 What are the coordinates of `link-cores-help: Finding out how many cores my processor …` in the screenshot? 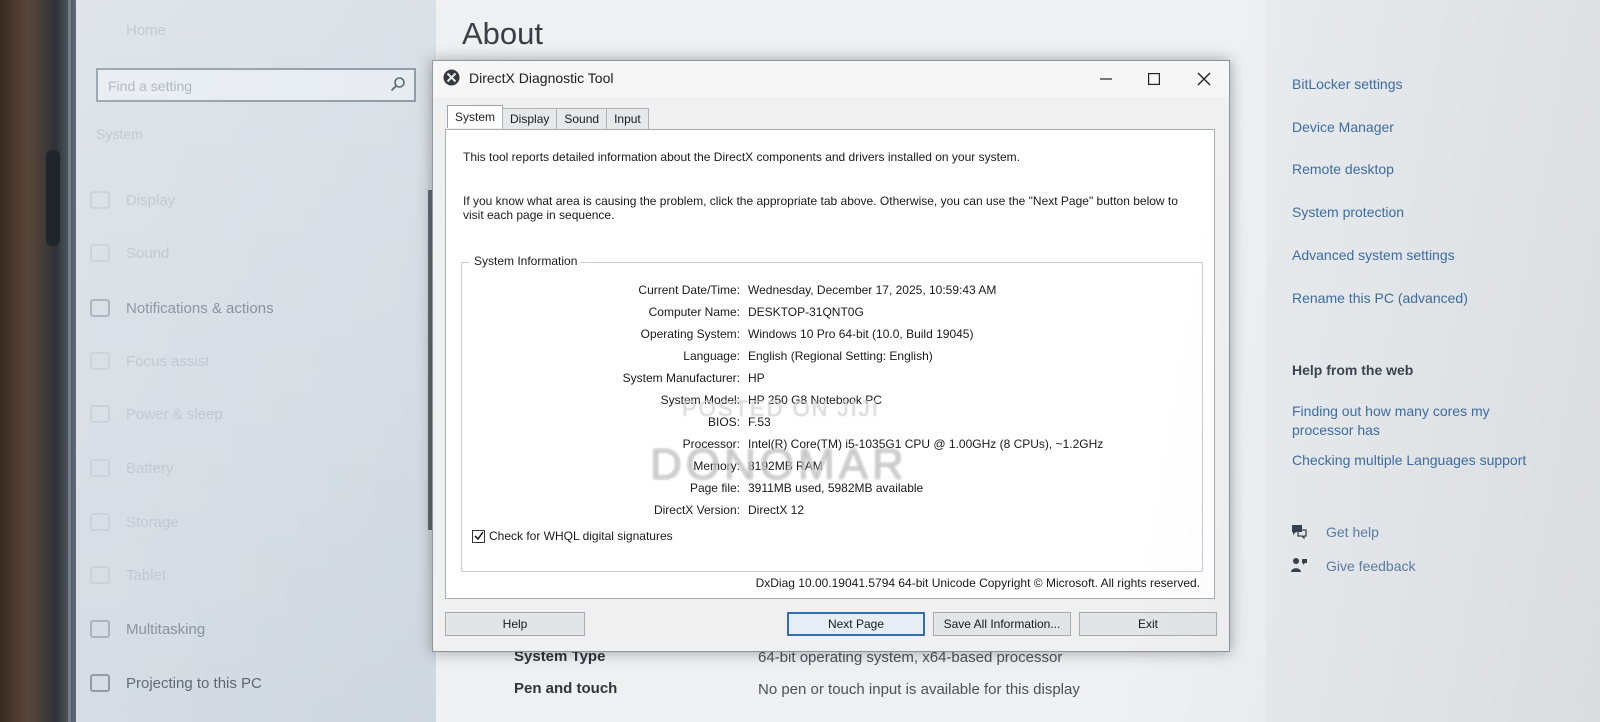 It's located at (1417, 421).